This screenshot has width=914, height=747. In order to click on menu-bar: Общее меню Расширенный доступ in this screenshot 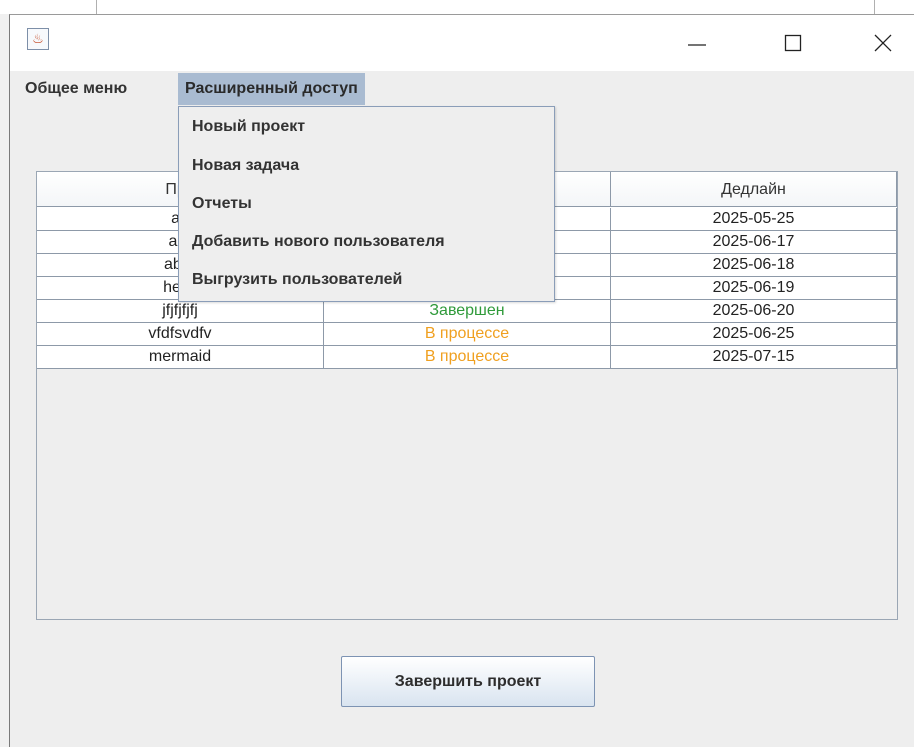, I will do `click(462, 89)`.